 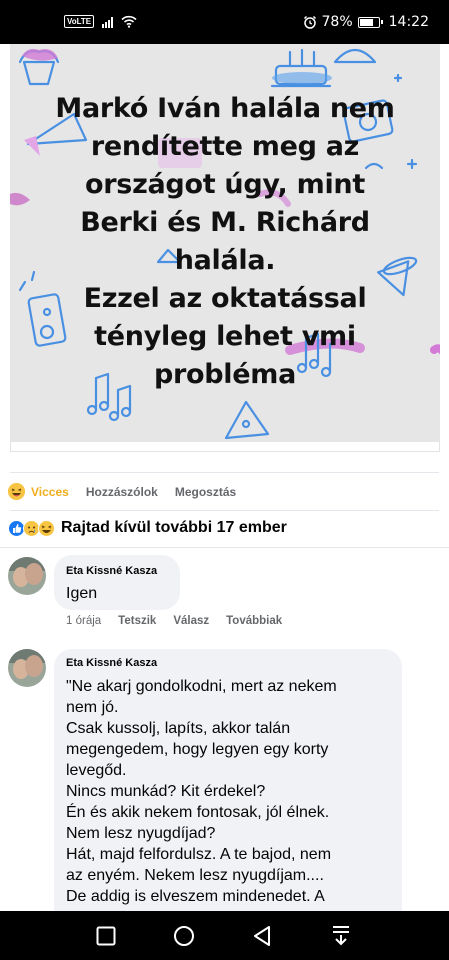 What do you see at coordinates (198, 812) in the screenshot?
I see `comment-line: Én és akik nekem fontosak, jól élnek.` at bounding box center [198, 812].